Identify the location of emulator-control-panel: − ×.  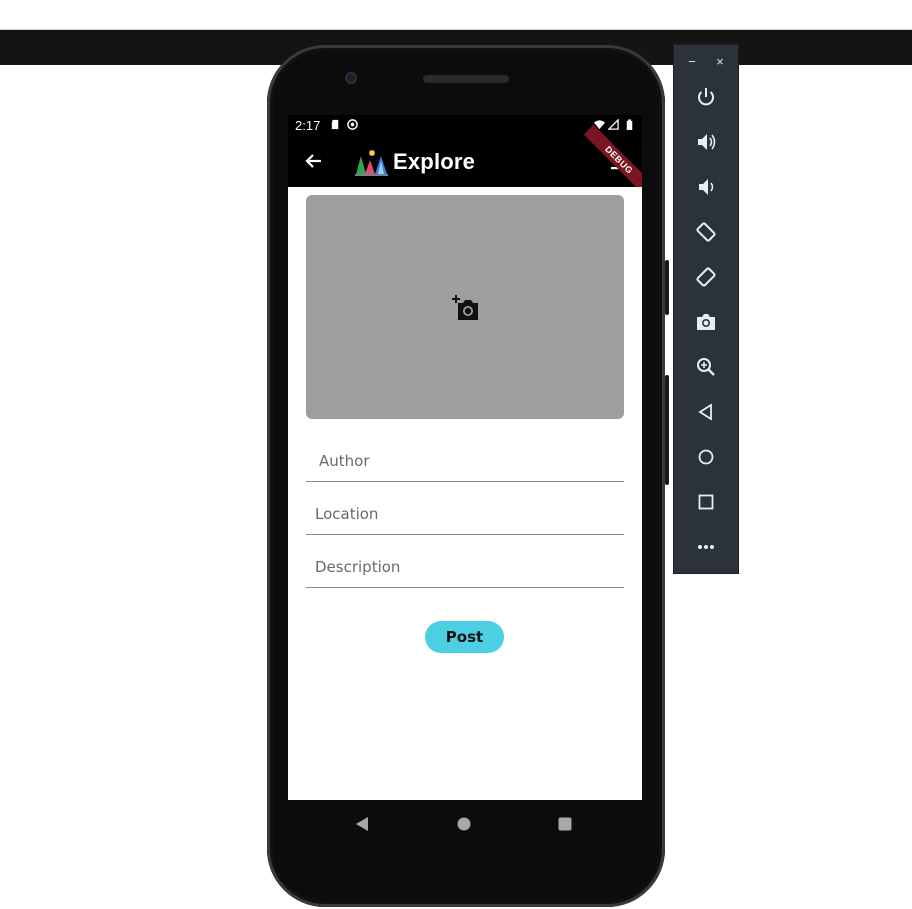
(706, 309).